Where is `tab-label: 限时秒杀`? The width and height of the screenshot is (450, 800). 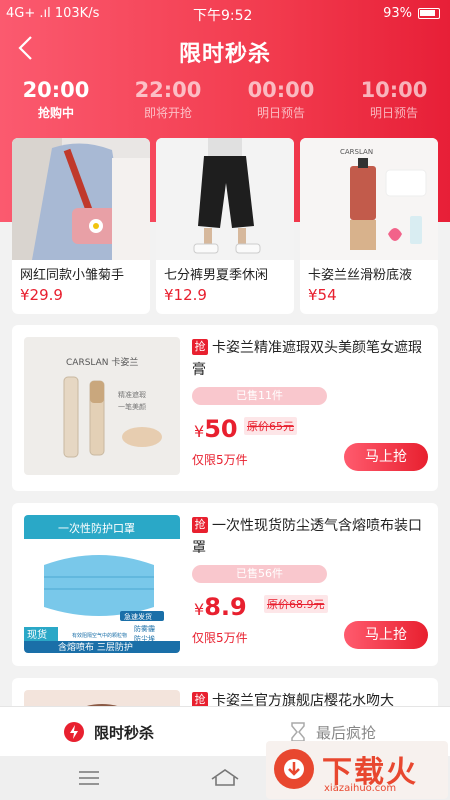
tab-label: 限时秒杀 is located at coordinates (124, 732).